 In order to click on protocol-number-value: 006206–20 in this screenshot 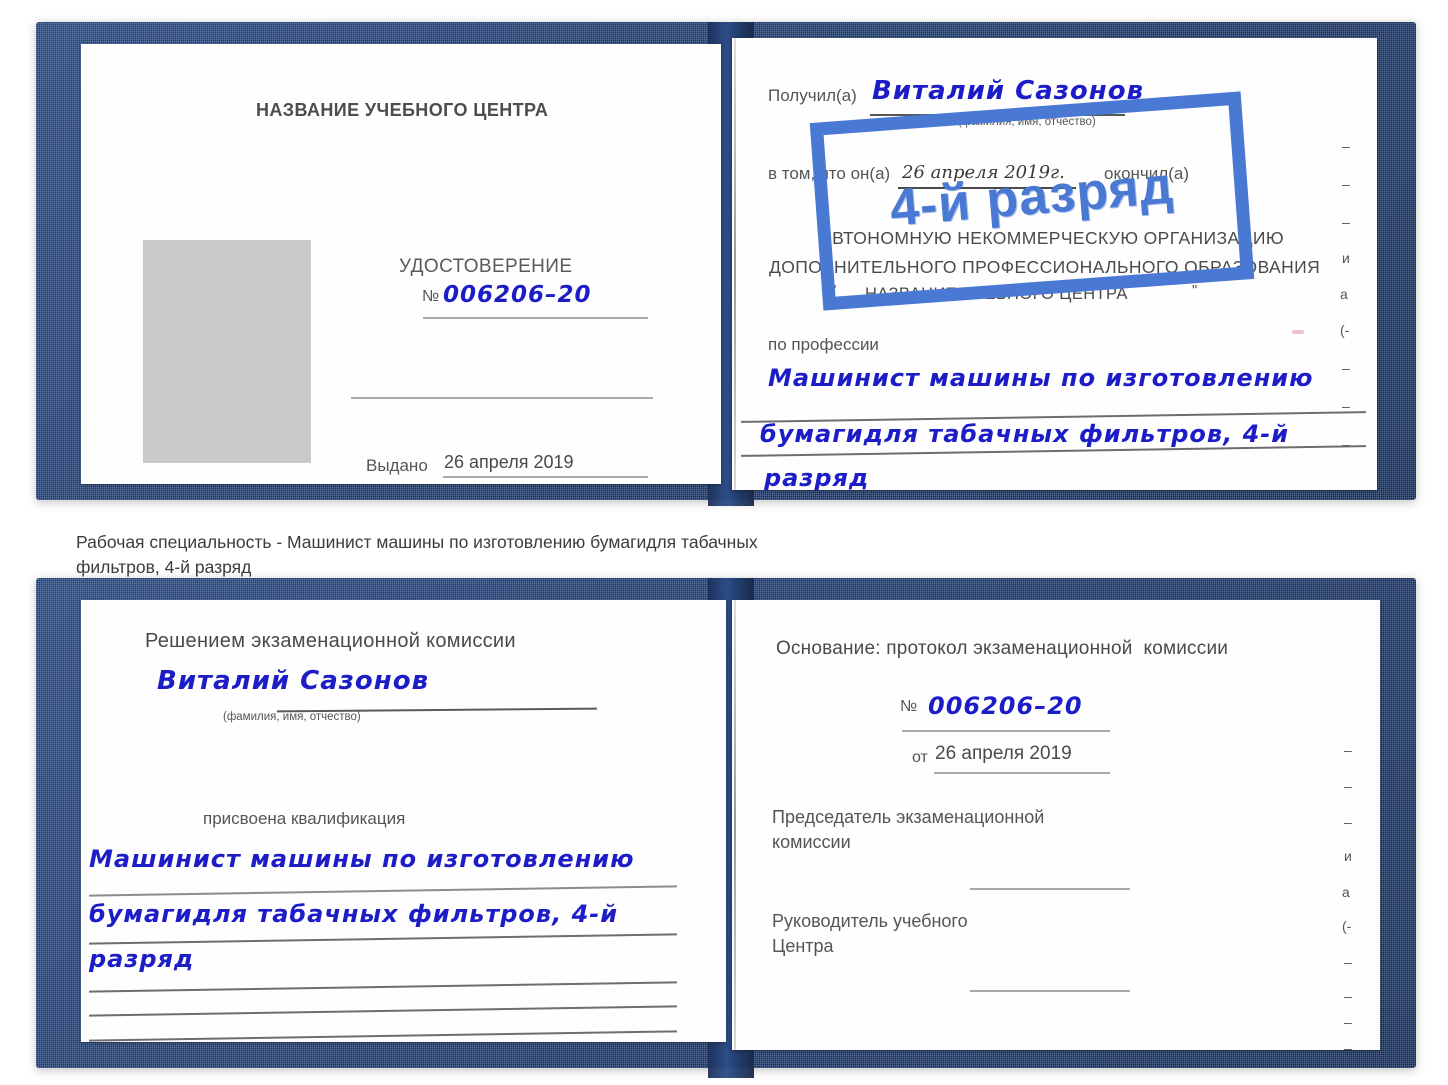, I will do `click(1005, 706)`.